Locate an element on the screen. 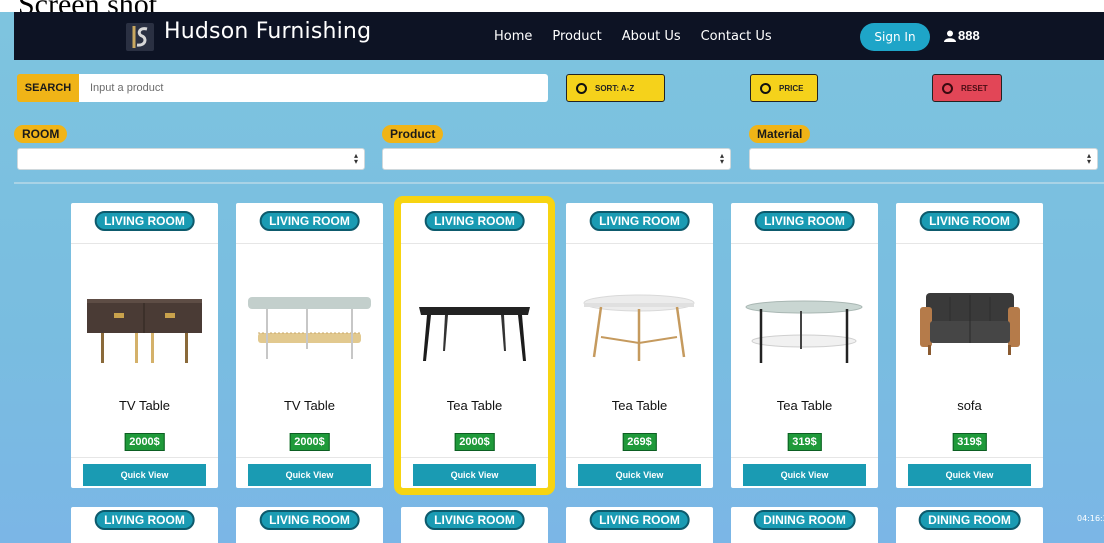 This screenshot has height=543, width=1104. nav-links: Home Product About Us Contact Us is located at coordinates (633, 36).